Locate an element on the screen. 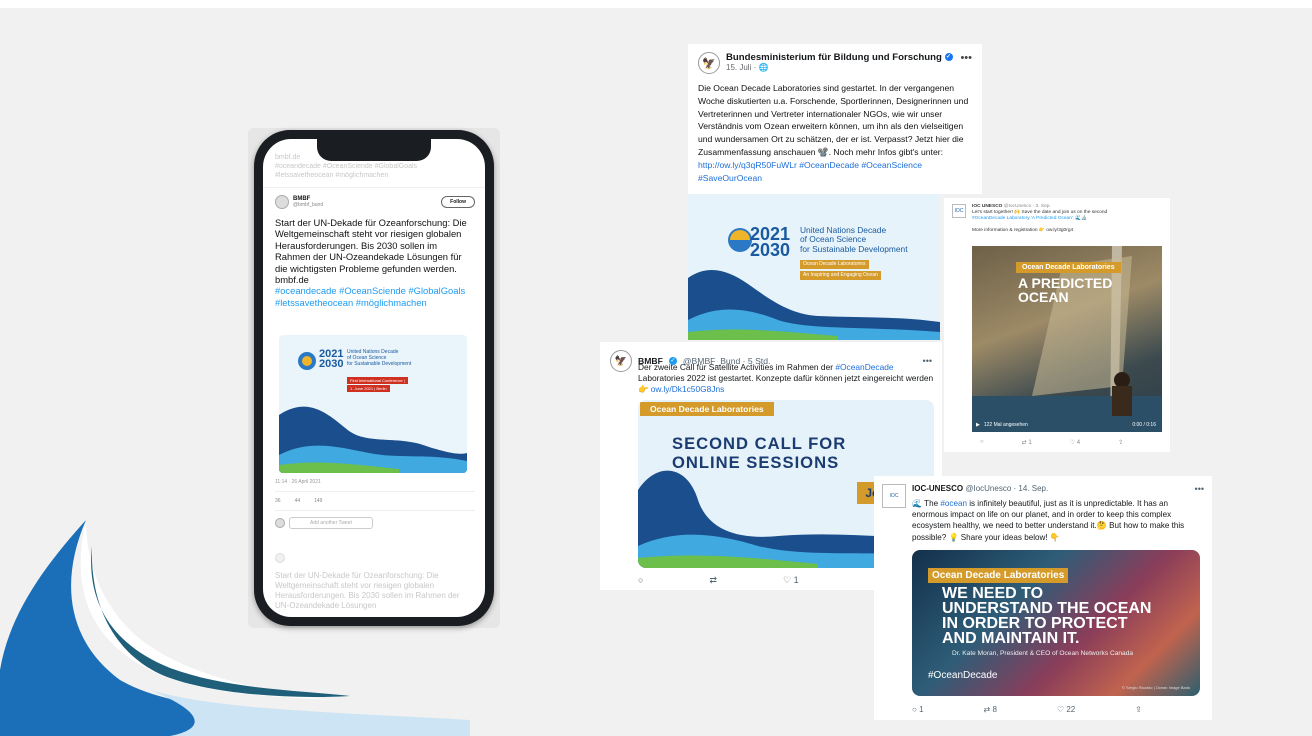  phone-notch is located at coordinates (374, 150).